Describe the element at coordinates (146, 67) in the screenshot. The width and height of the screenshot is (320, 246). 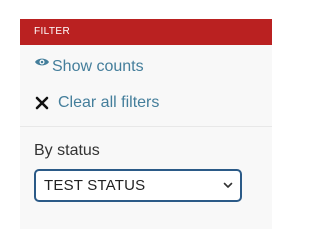
I see `show-counts-link: Show counts` at that location.